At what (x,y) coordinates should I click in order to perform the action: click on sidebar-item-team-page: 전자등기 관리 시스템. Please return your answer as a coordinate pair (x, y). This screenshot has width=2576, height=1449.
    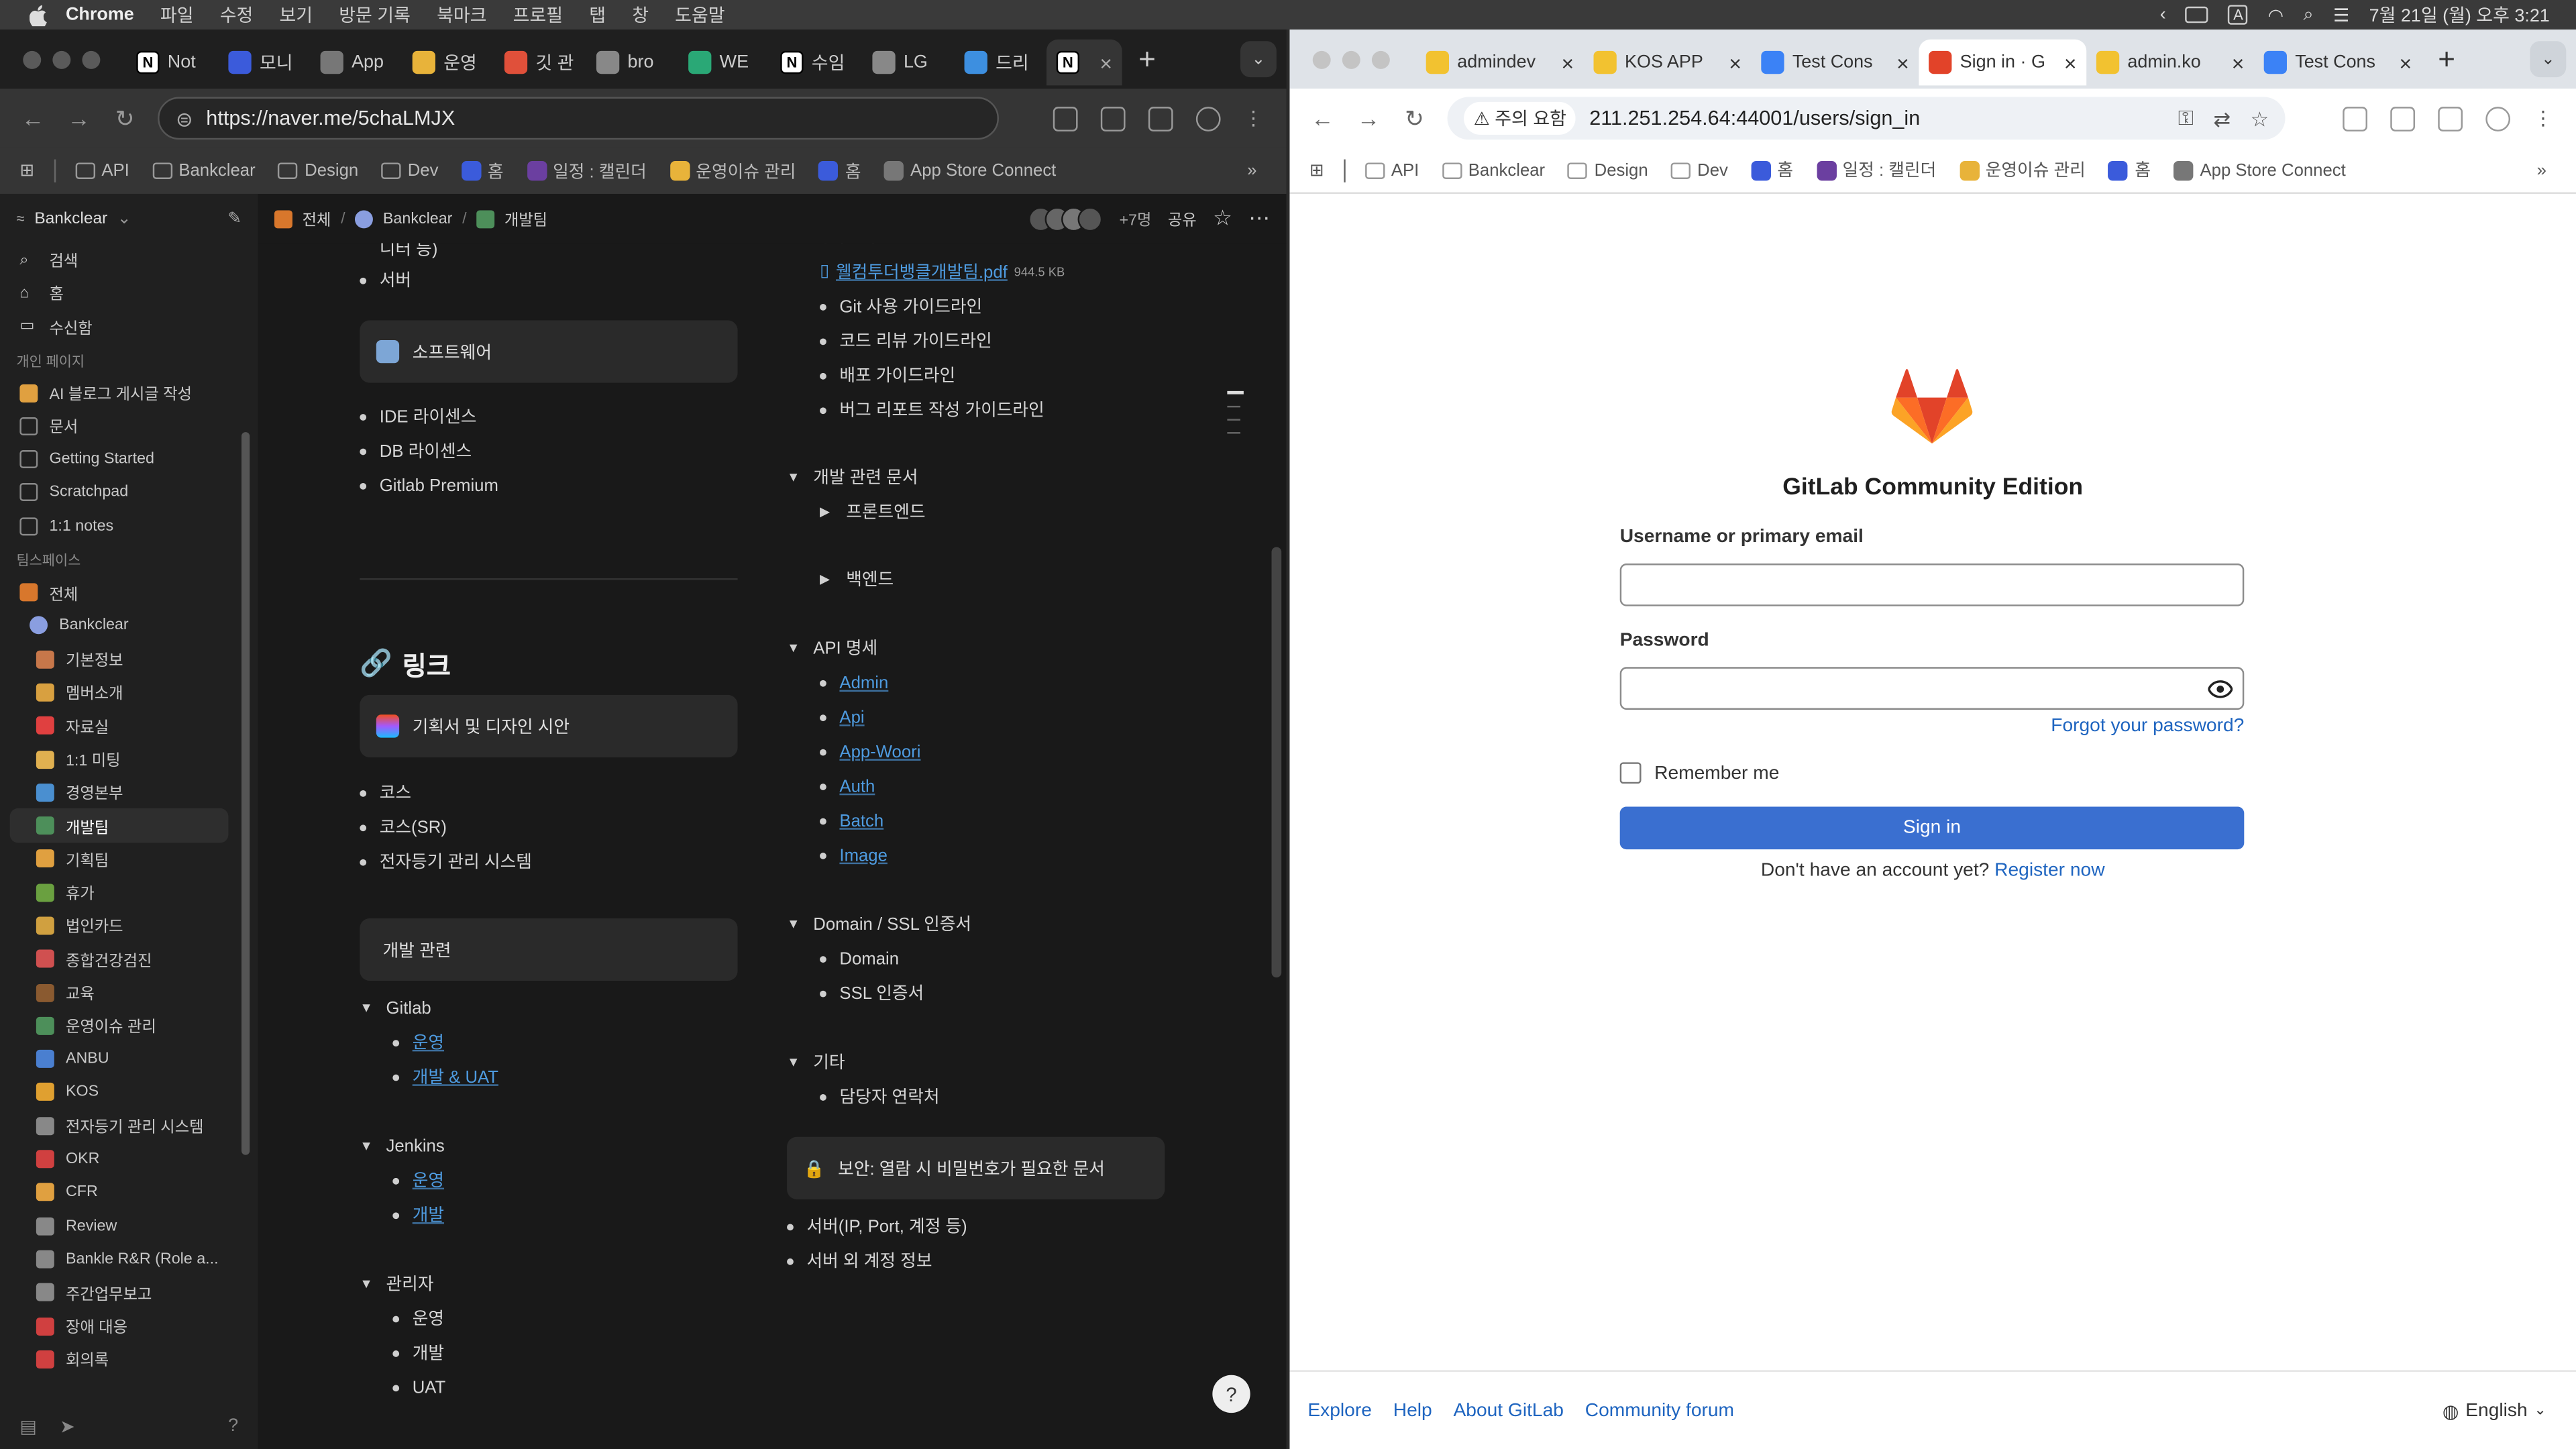
    Looking at the image, I should click on (129, 1125).